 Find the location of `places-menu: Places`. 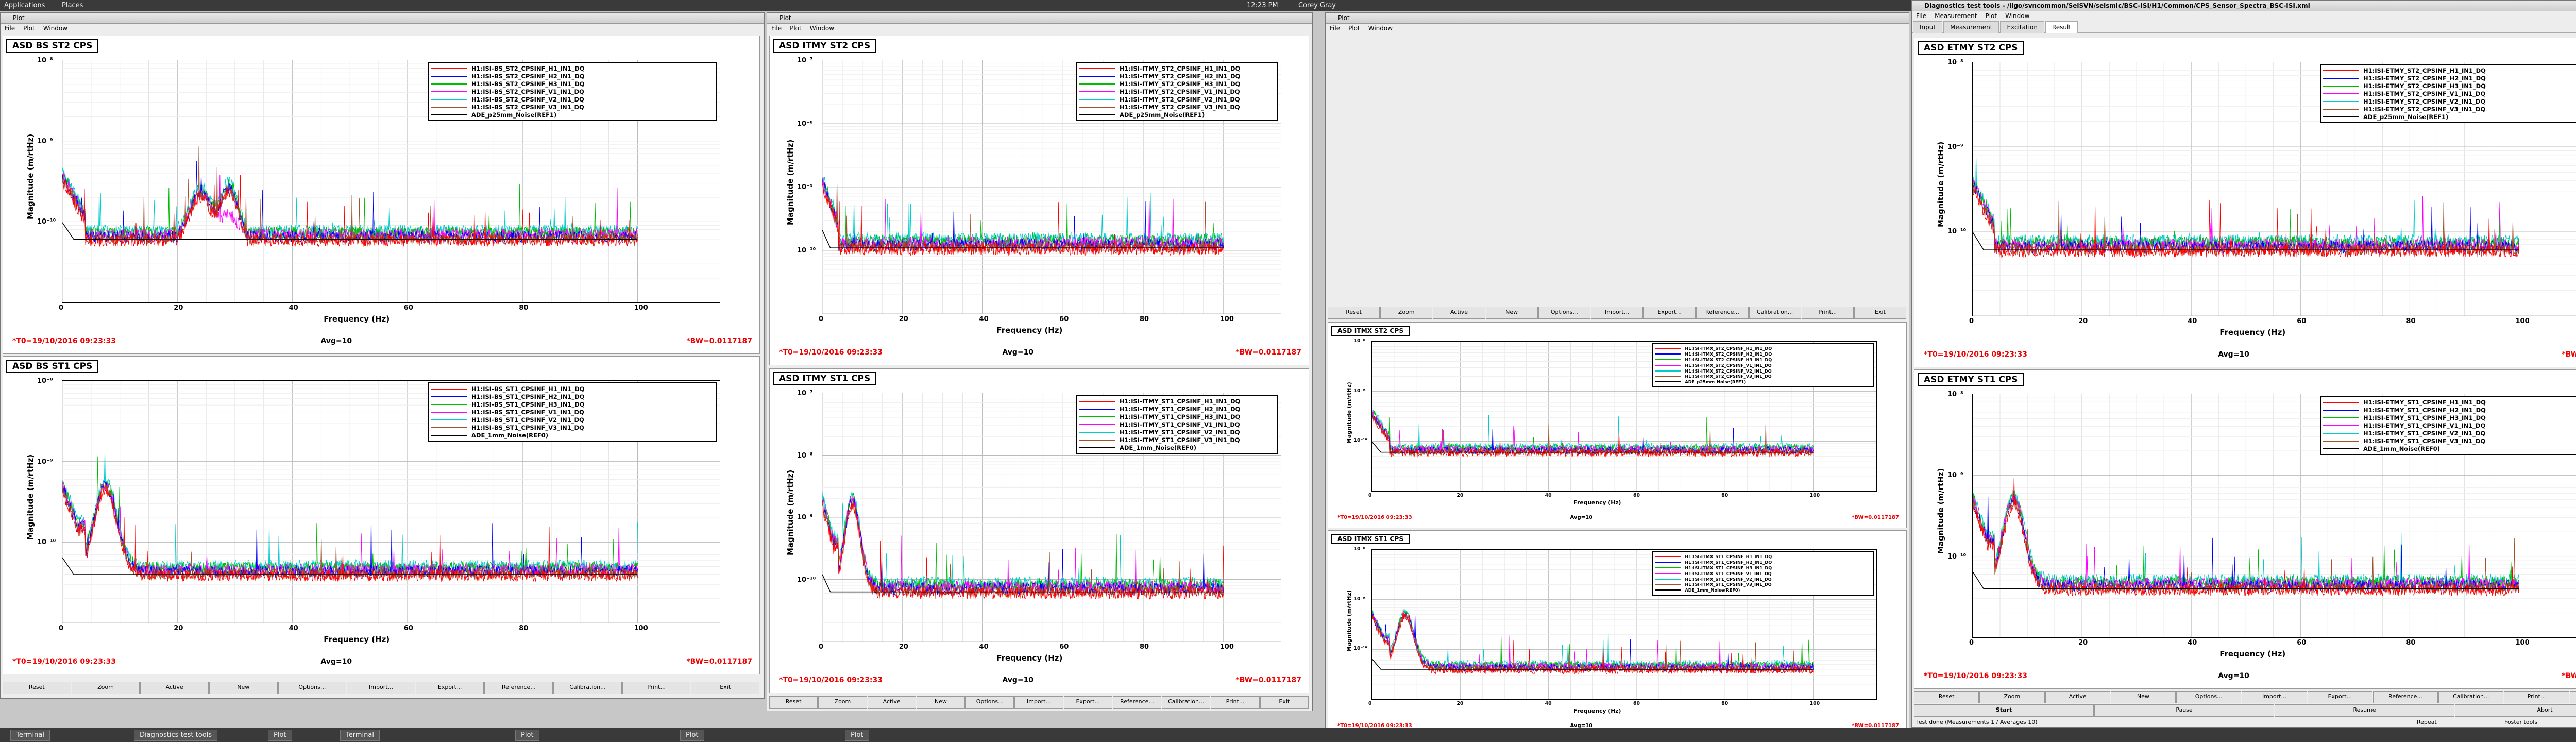

places-menu: Places is located at coordinates (72, 5).